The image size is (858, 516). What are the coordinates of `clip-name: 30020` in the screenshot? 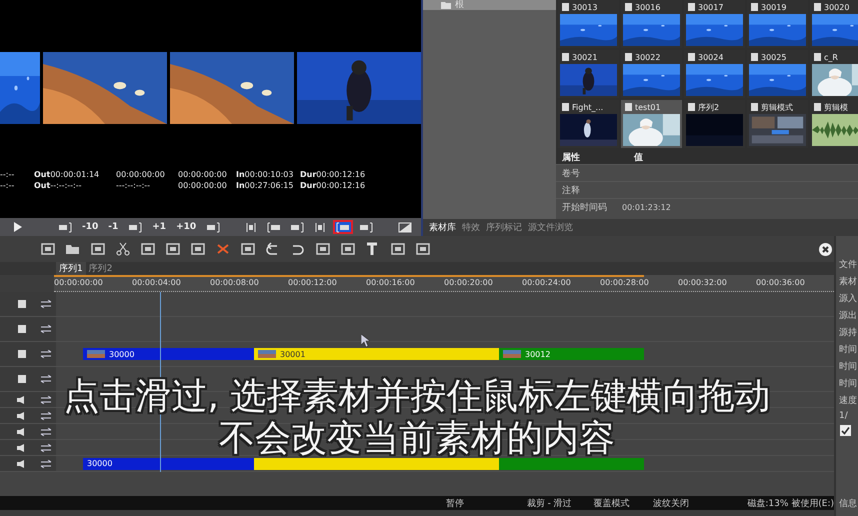 It's located at (837, 7).